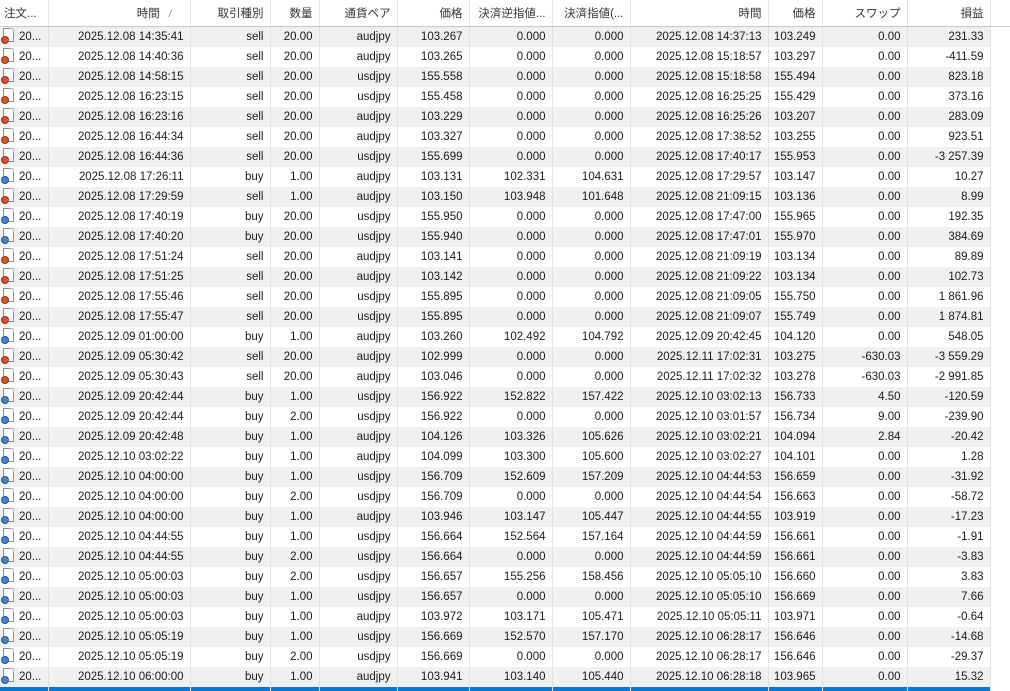 The height and width of the screenshot is (691, 1010). What do you see at coordinates (949, 13) in the screenshot?
I see `column-header-profit: 損益` at bounding box center [949, 13].